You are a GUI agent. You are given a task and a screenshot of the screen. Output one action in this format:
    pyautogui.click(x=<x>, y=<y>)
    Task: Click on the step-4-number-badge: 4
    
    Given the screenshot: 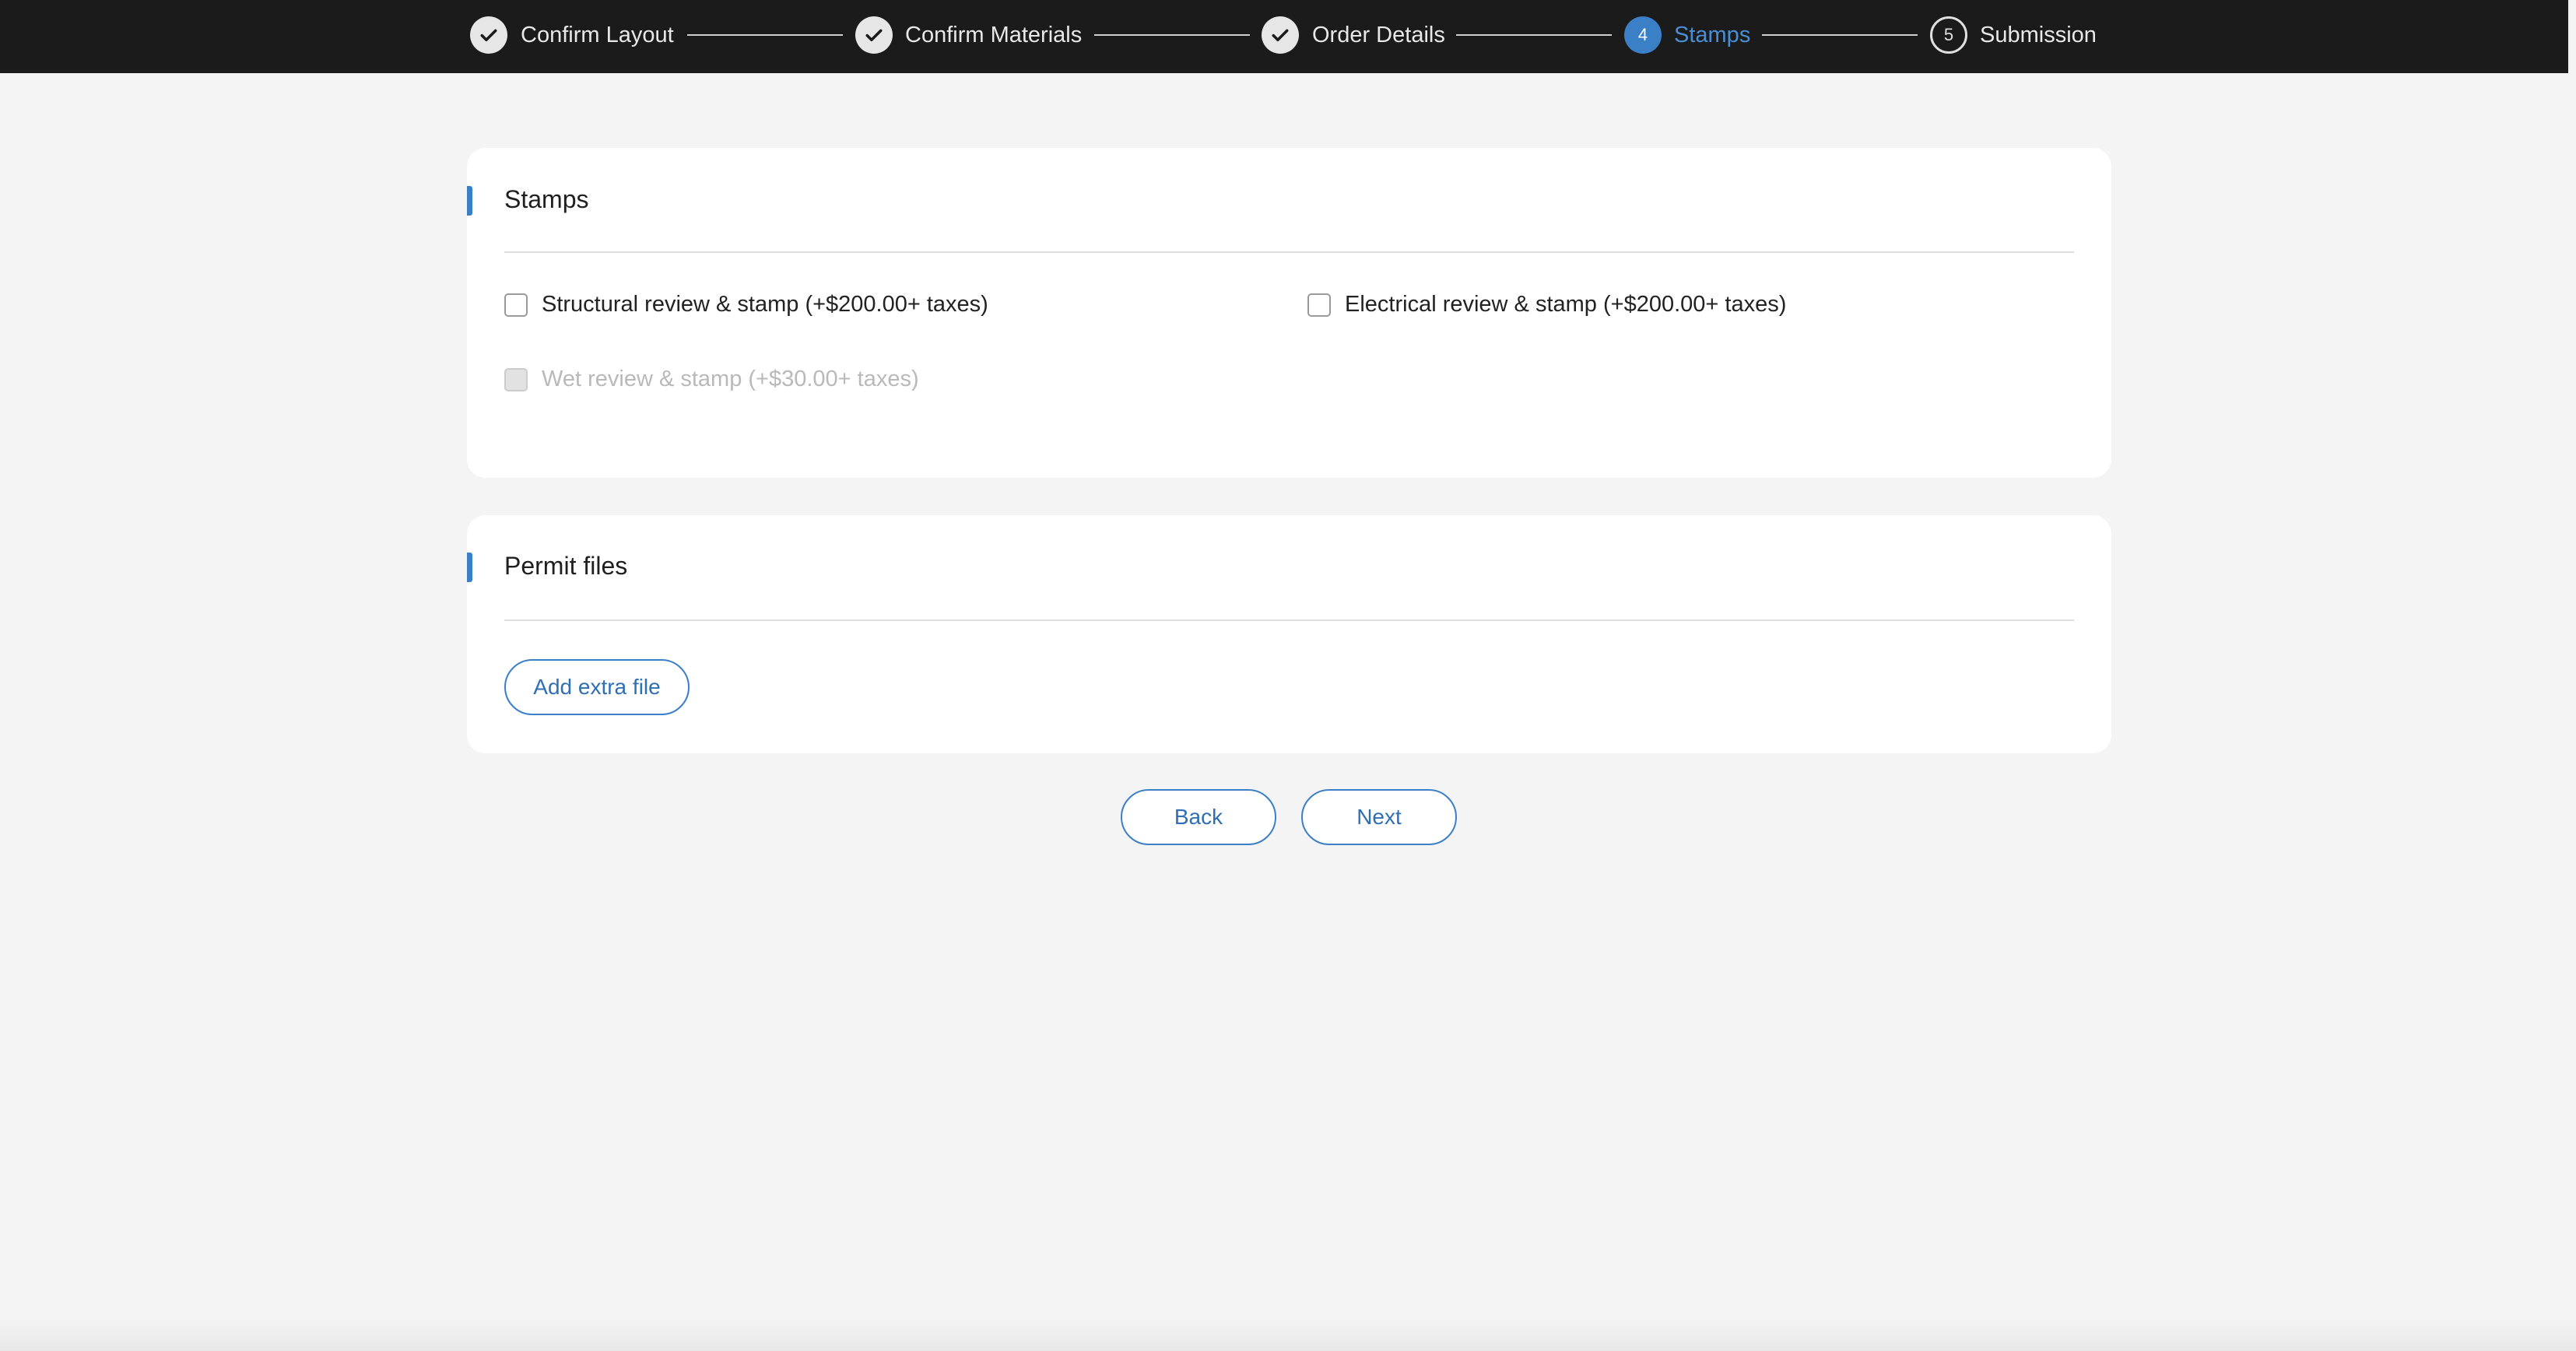 What is the action you would take?
    pyautogui.click(x=1643, y=35)
    